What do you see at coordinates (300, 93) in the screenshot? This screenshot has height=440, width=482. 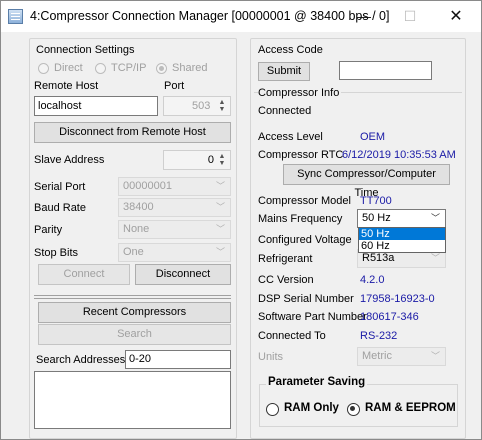 I see `compressor-info-title: Compressor Info` at bounding box center [300, 93].